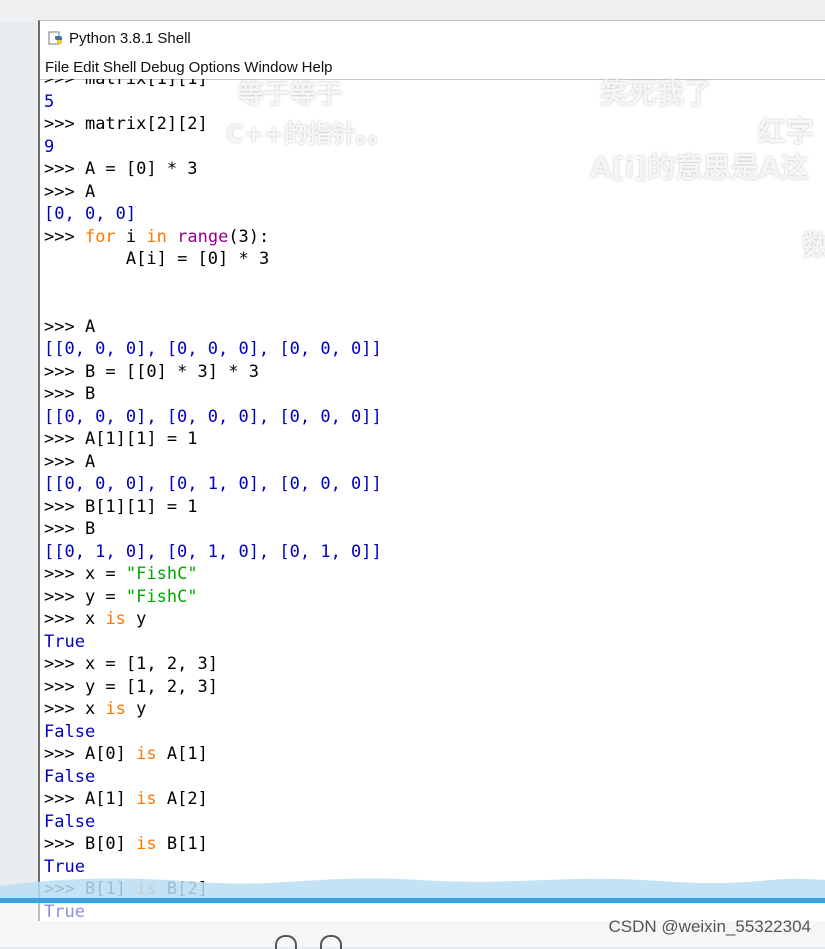 The width and height of the screenshot is (825, 949). I want to click on shell-code-text: in, so click(156, 236).